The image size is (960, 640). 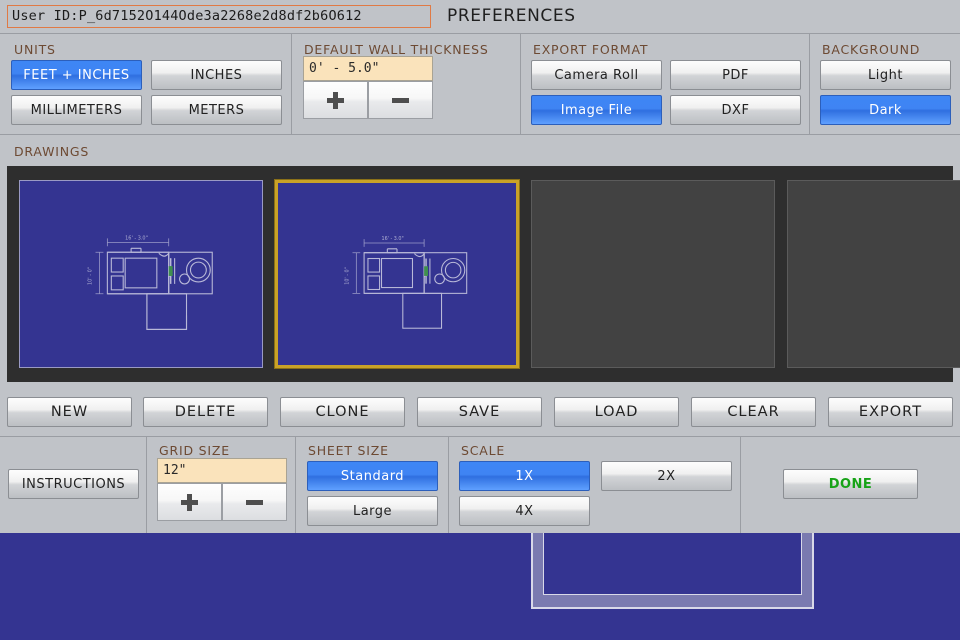 I want to click on drawing-thumbnail-2: 16' - 3.0" 10' - 0", so click(x=406, y=282).